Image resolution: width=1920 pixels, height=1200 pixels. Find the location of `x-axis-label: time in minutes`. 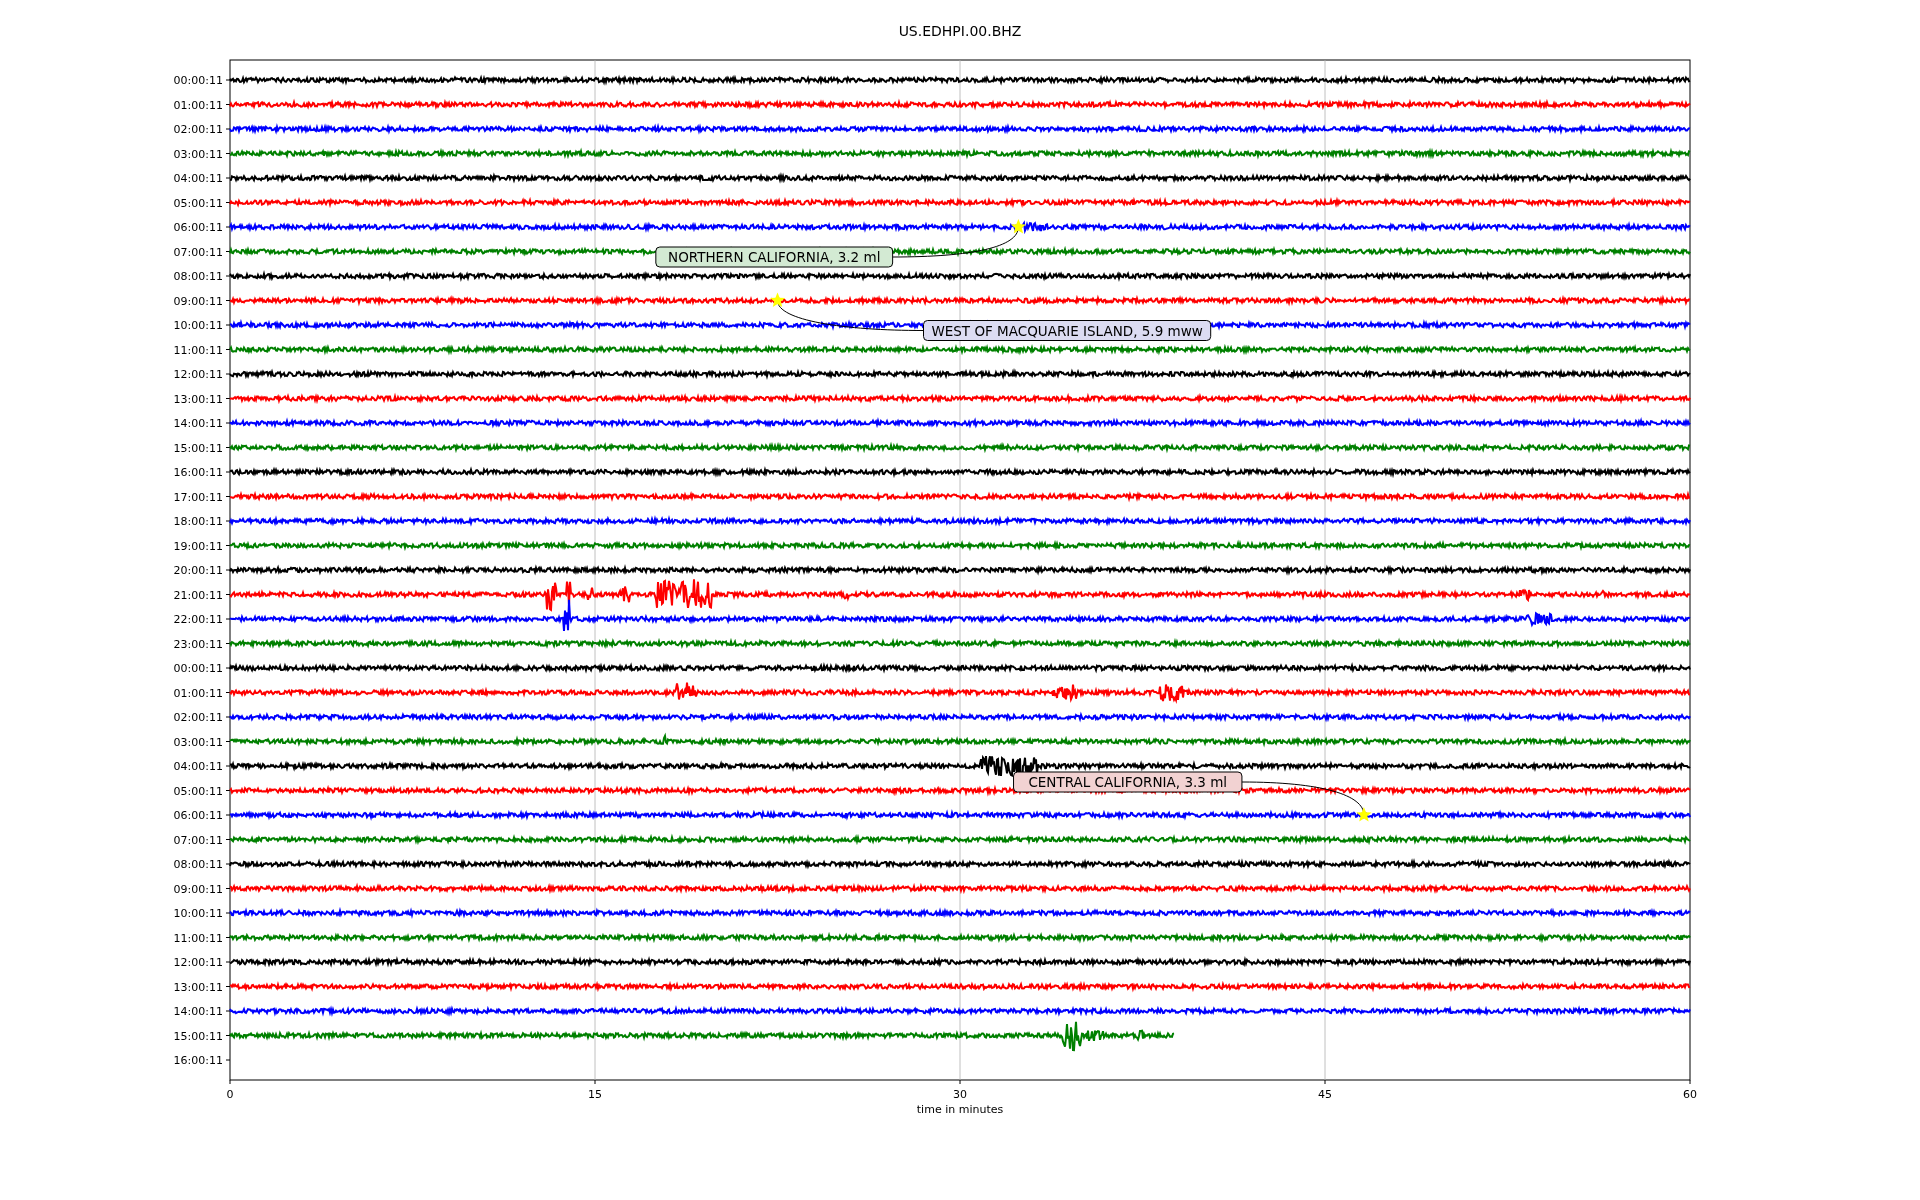

x-axis-label: time in minutes is located at coordinates (960, 1109).